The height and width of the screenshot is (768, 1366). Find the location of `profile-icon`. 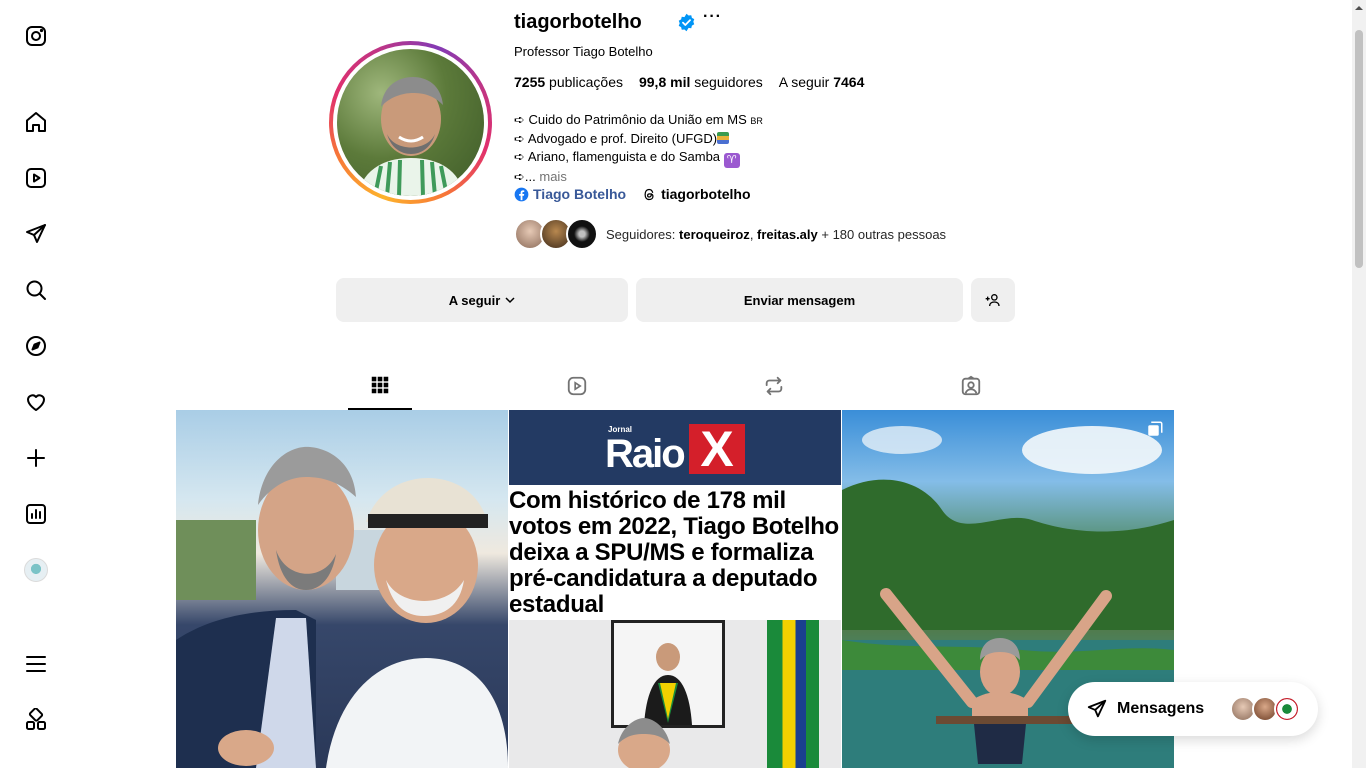

profile-icon is located at coordinates (36, 570).